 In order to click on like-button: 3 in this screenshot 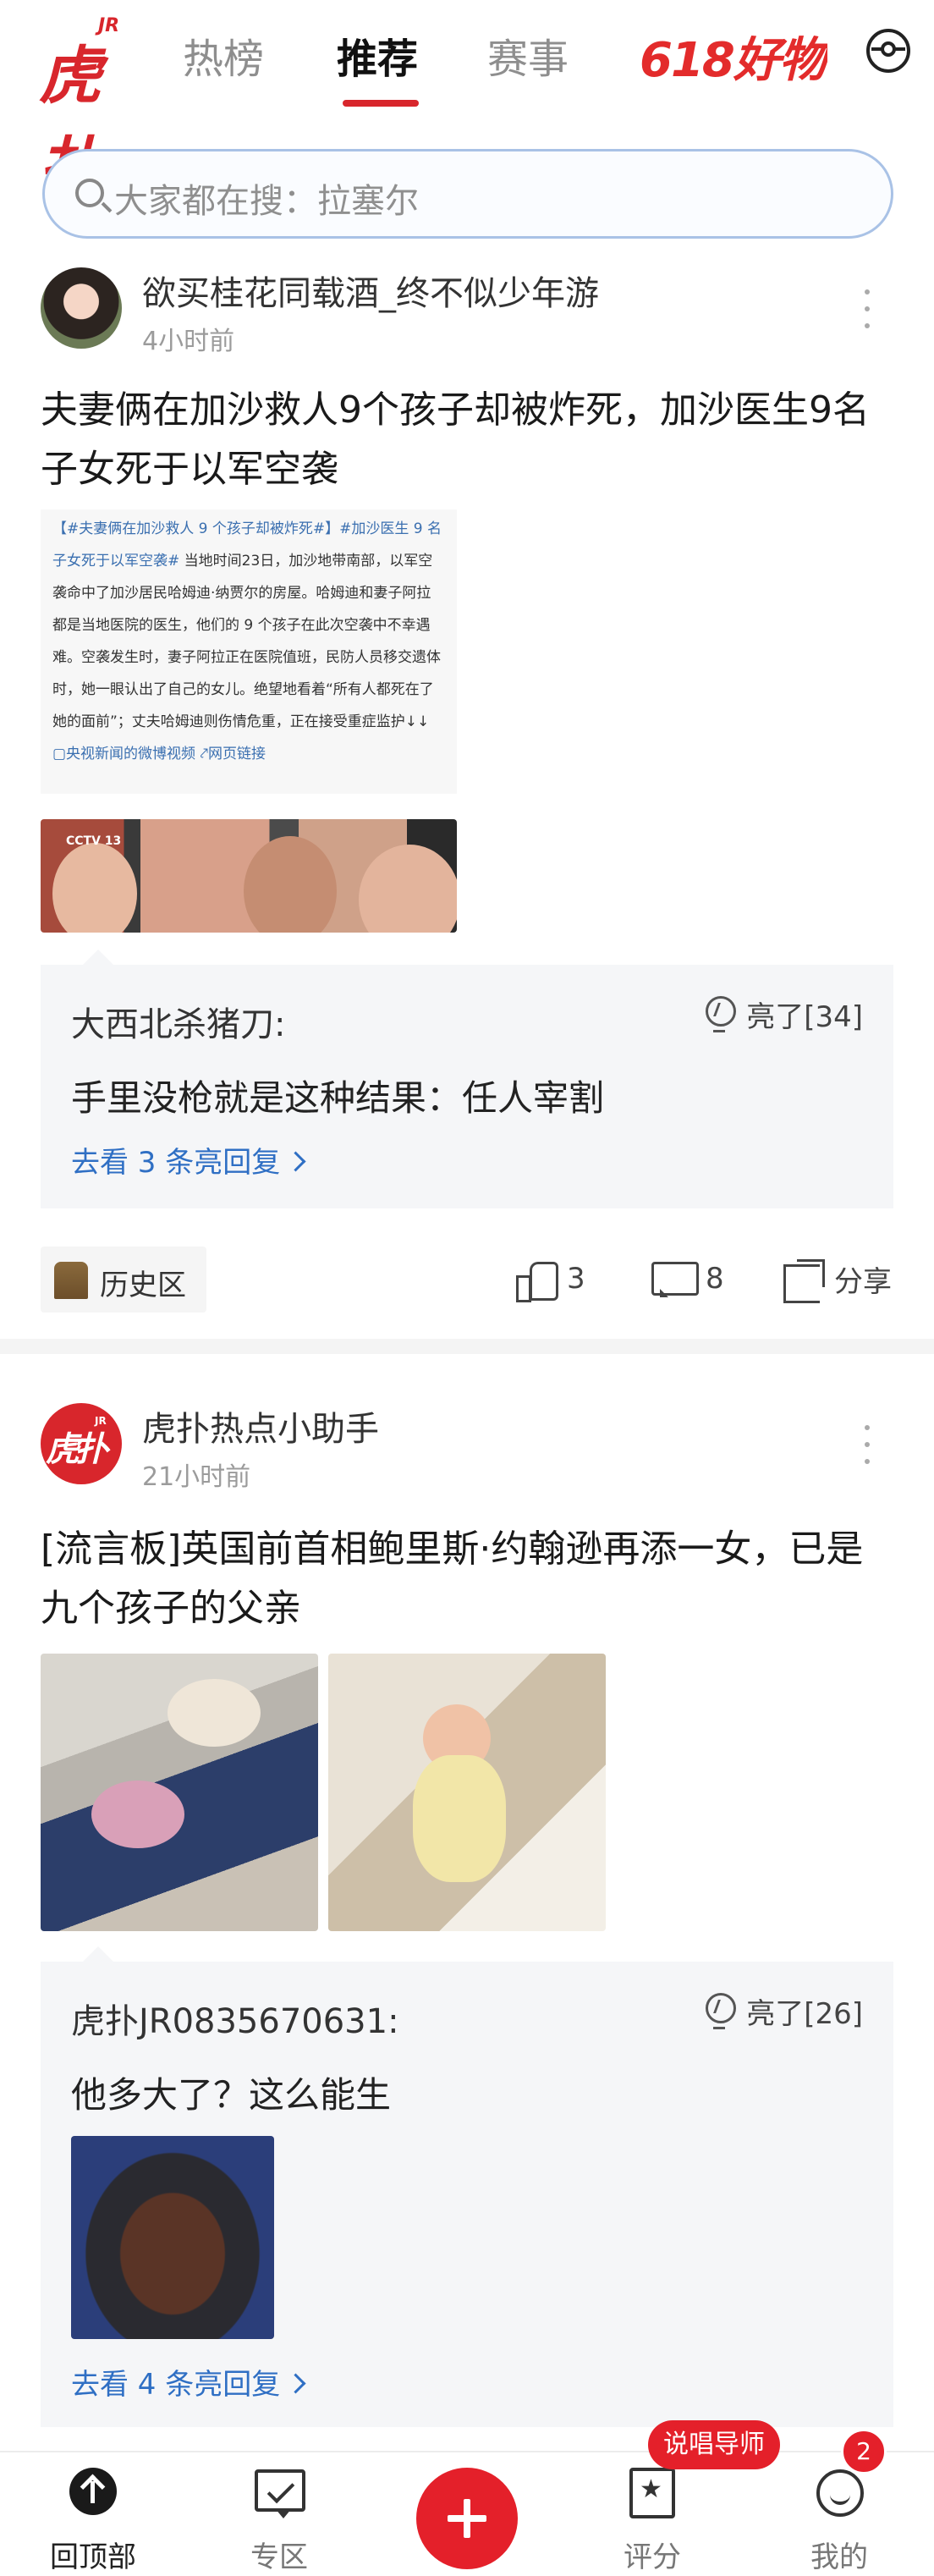, I will do `click(550, 1280)`.